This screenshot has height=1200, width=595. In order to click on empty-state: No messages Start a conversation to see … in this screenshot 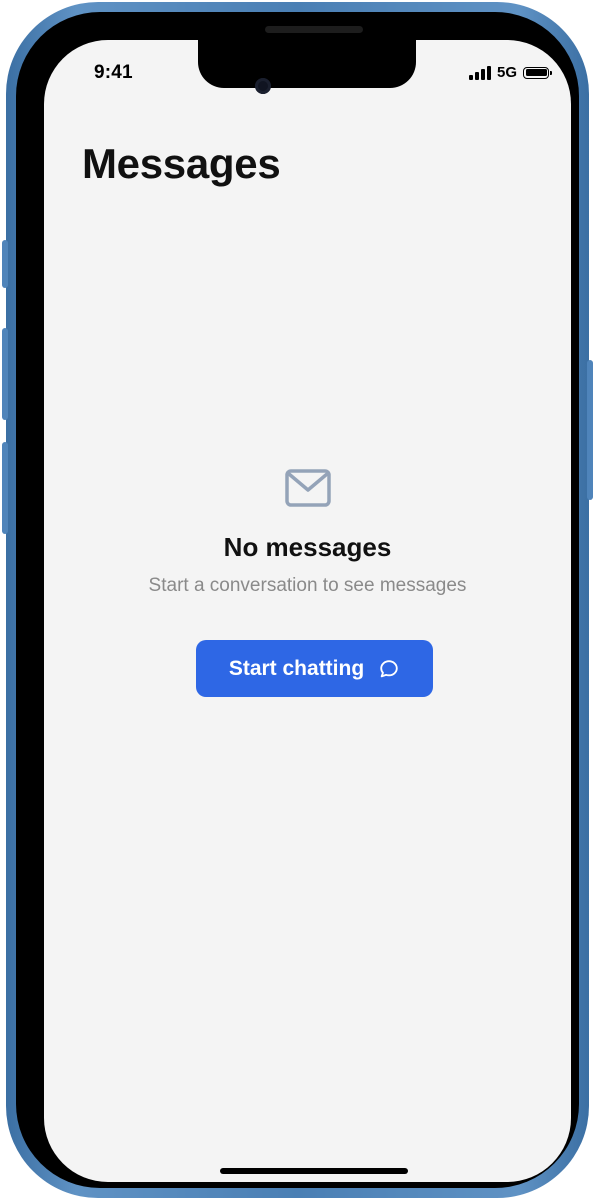, I will do `click(307, 532)`.